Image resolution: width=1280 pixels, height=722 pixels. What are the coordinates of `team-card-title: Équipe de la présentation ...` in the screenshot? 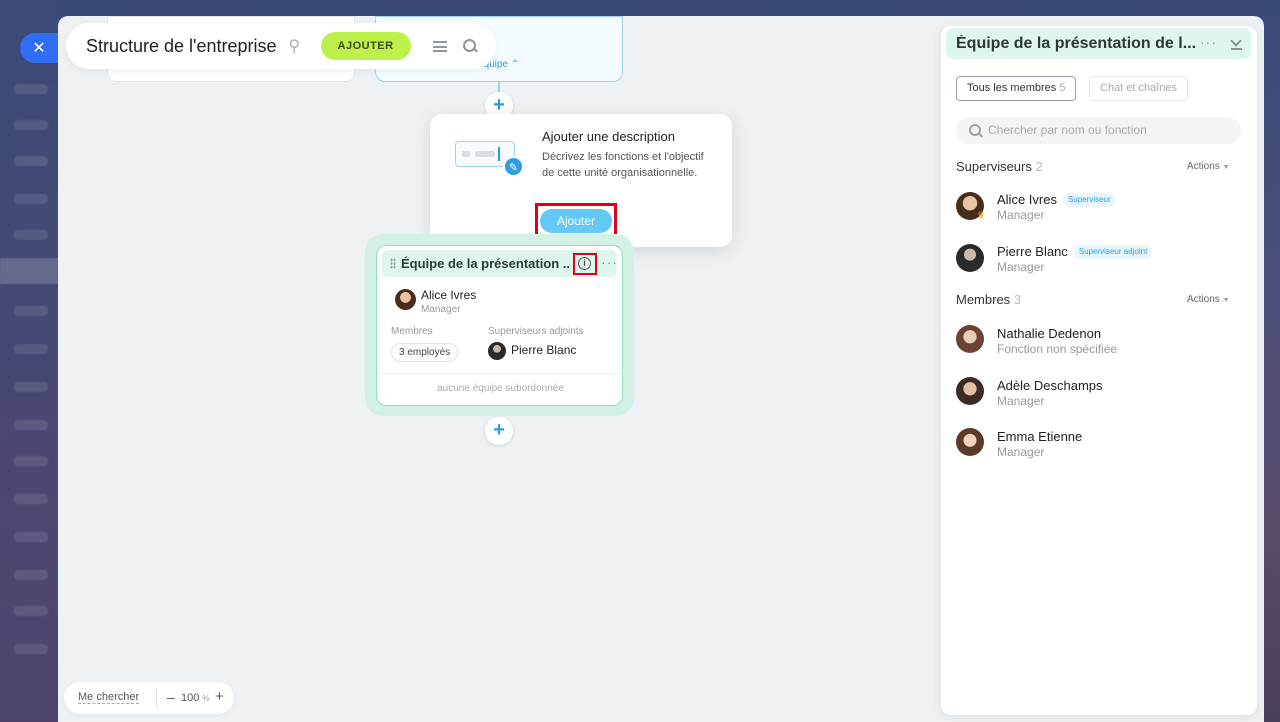 It's located at (485, 263).